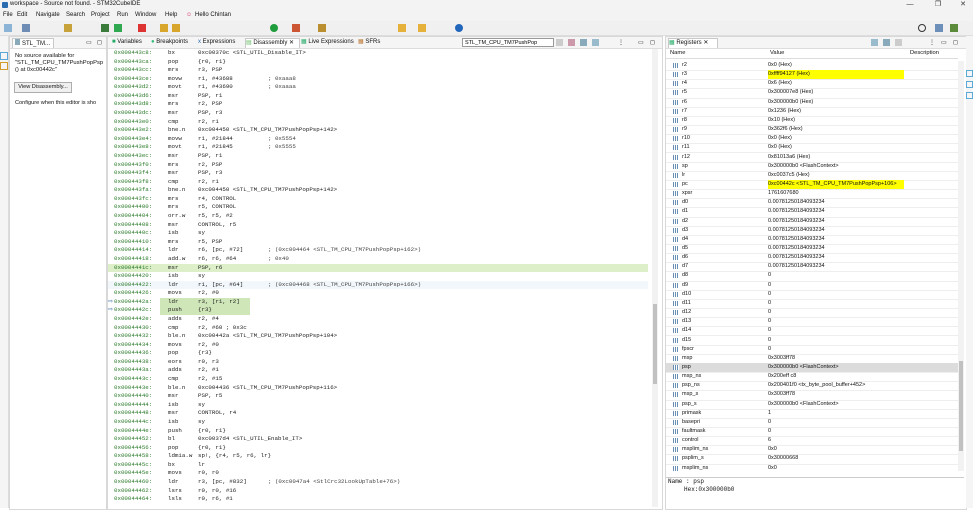  What do you see at coordinates (378, 499) in the screenshot?
I see `disassembly-line: 0x00044464: lsls r0, r6, #1` at bounding box center [378, 499].